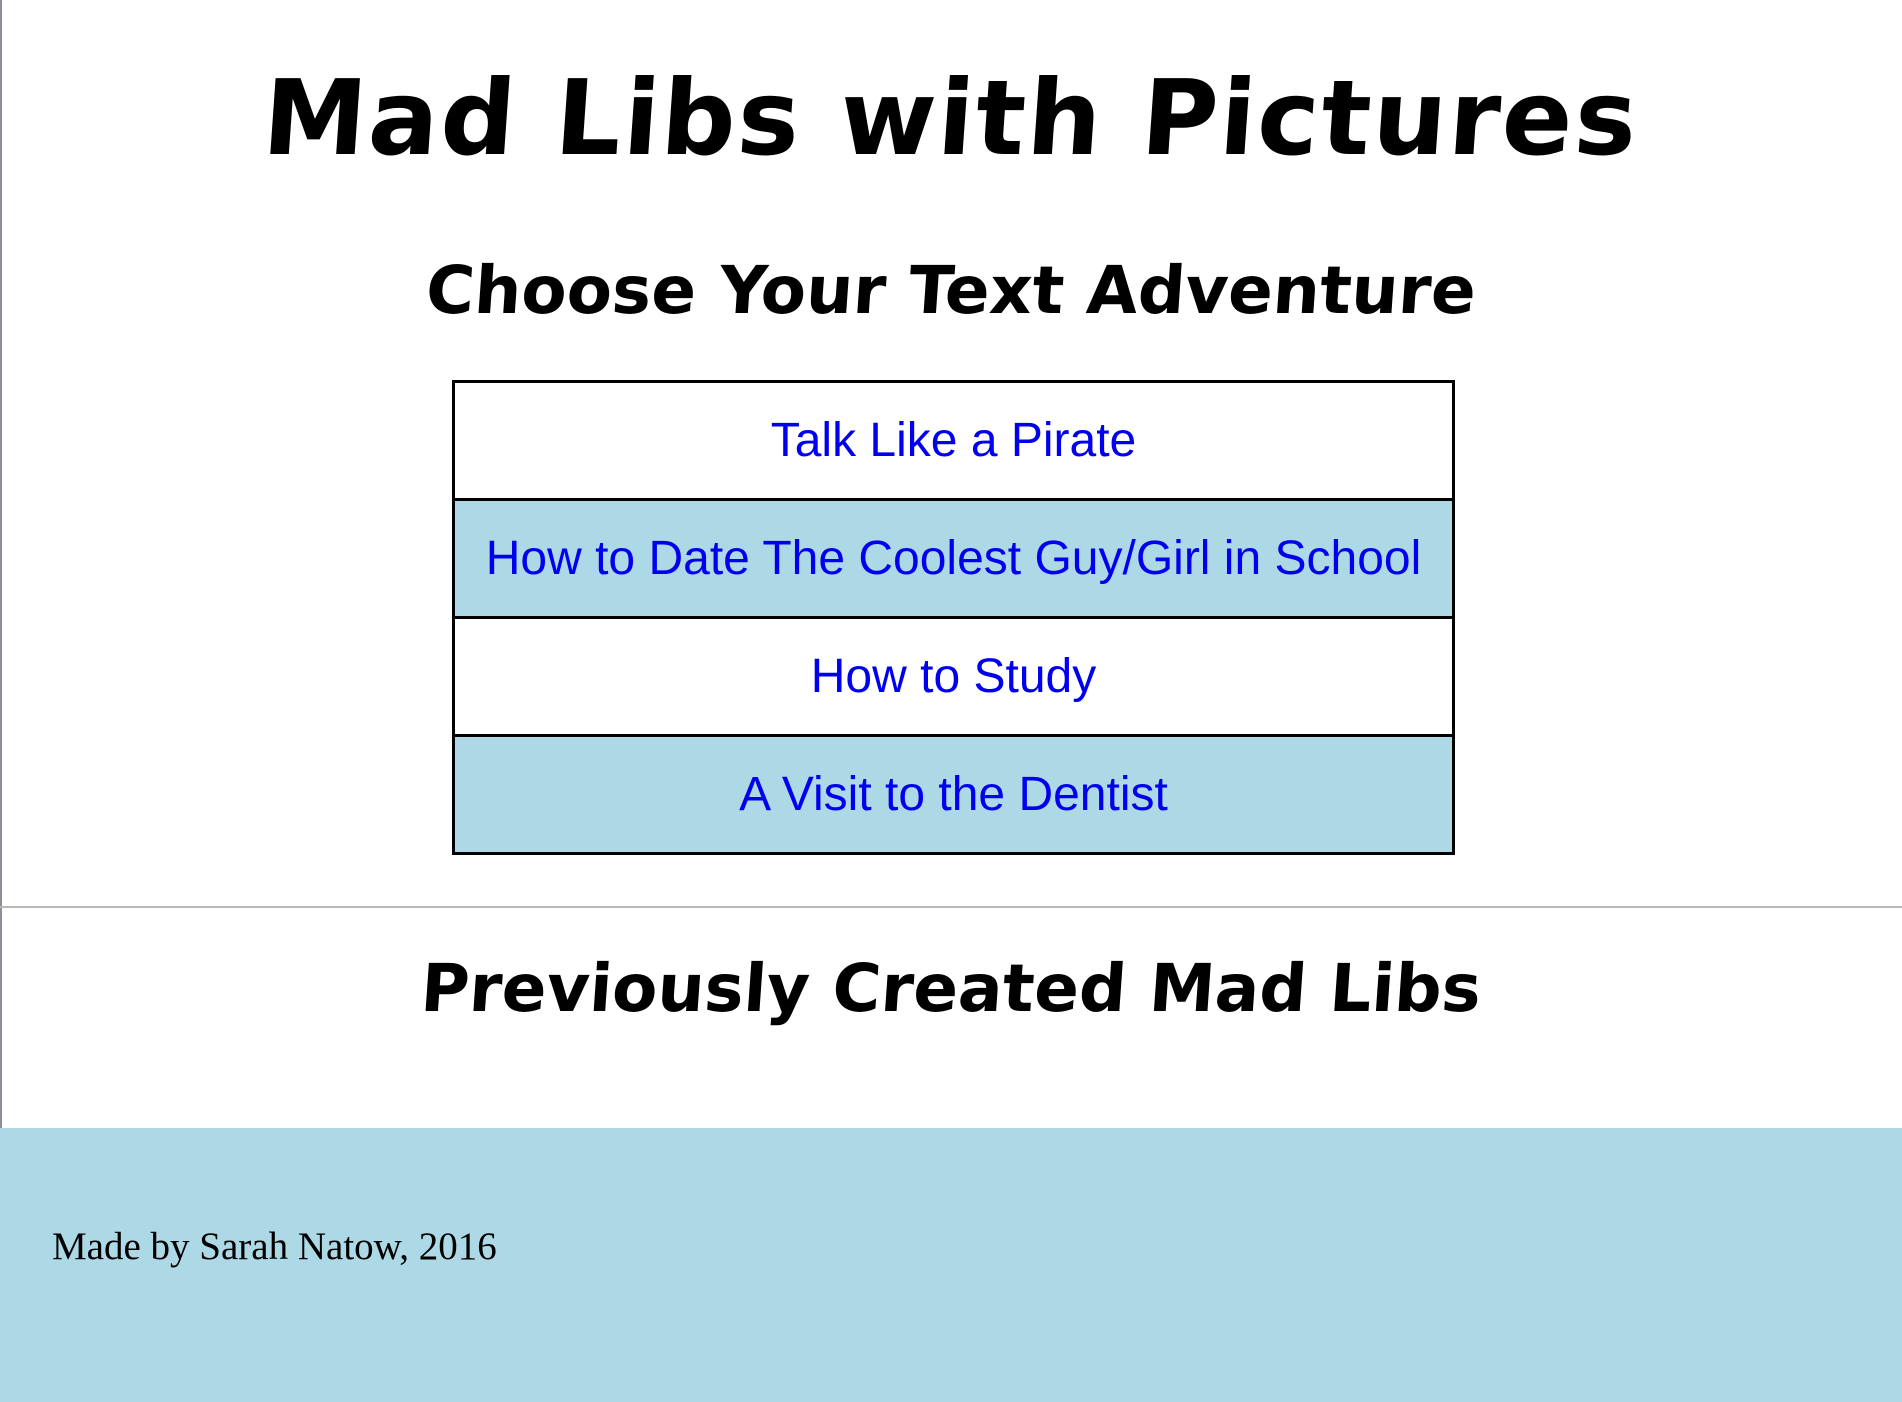  Describe the element at coordinates (951, 907) in the screenshot. I see `section-divider` at that location.